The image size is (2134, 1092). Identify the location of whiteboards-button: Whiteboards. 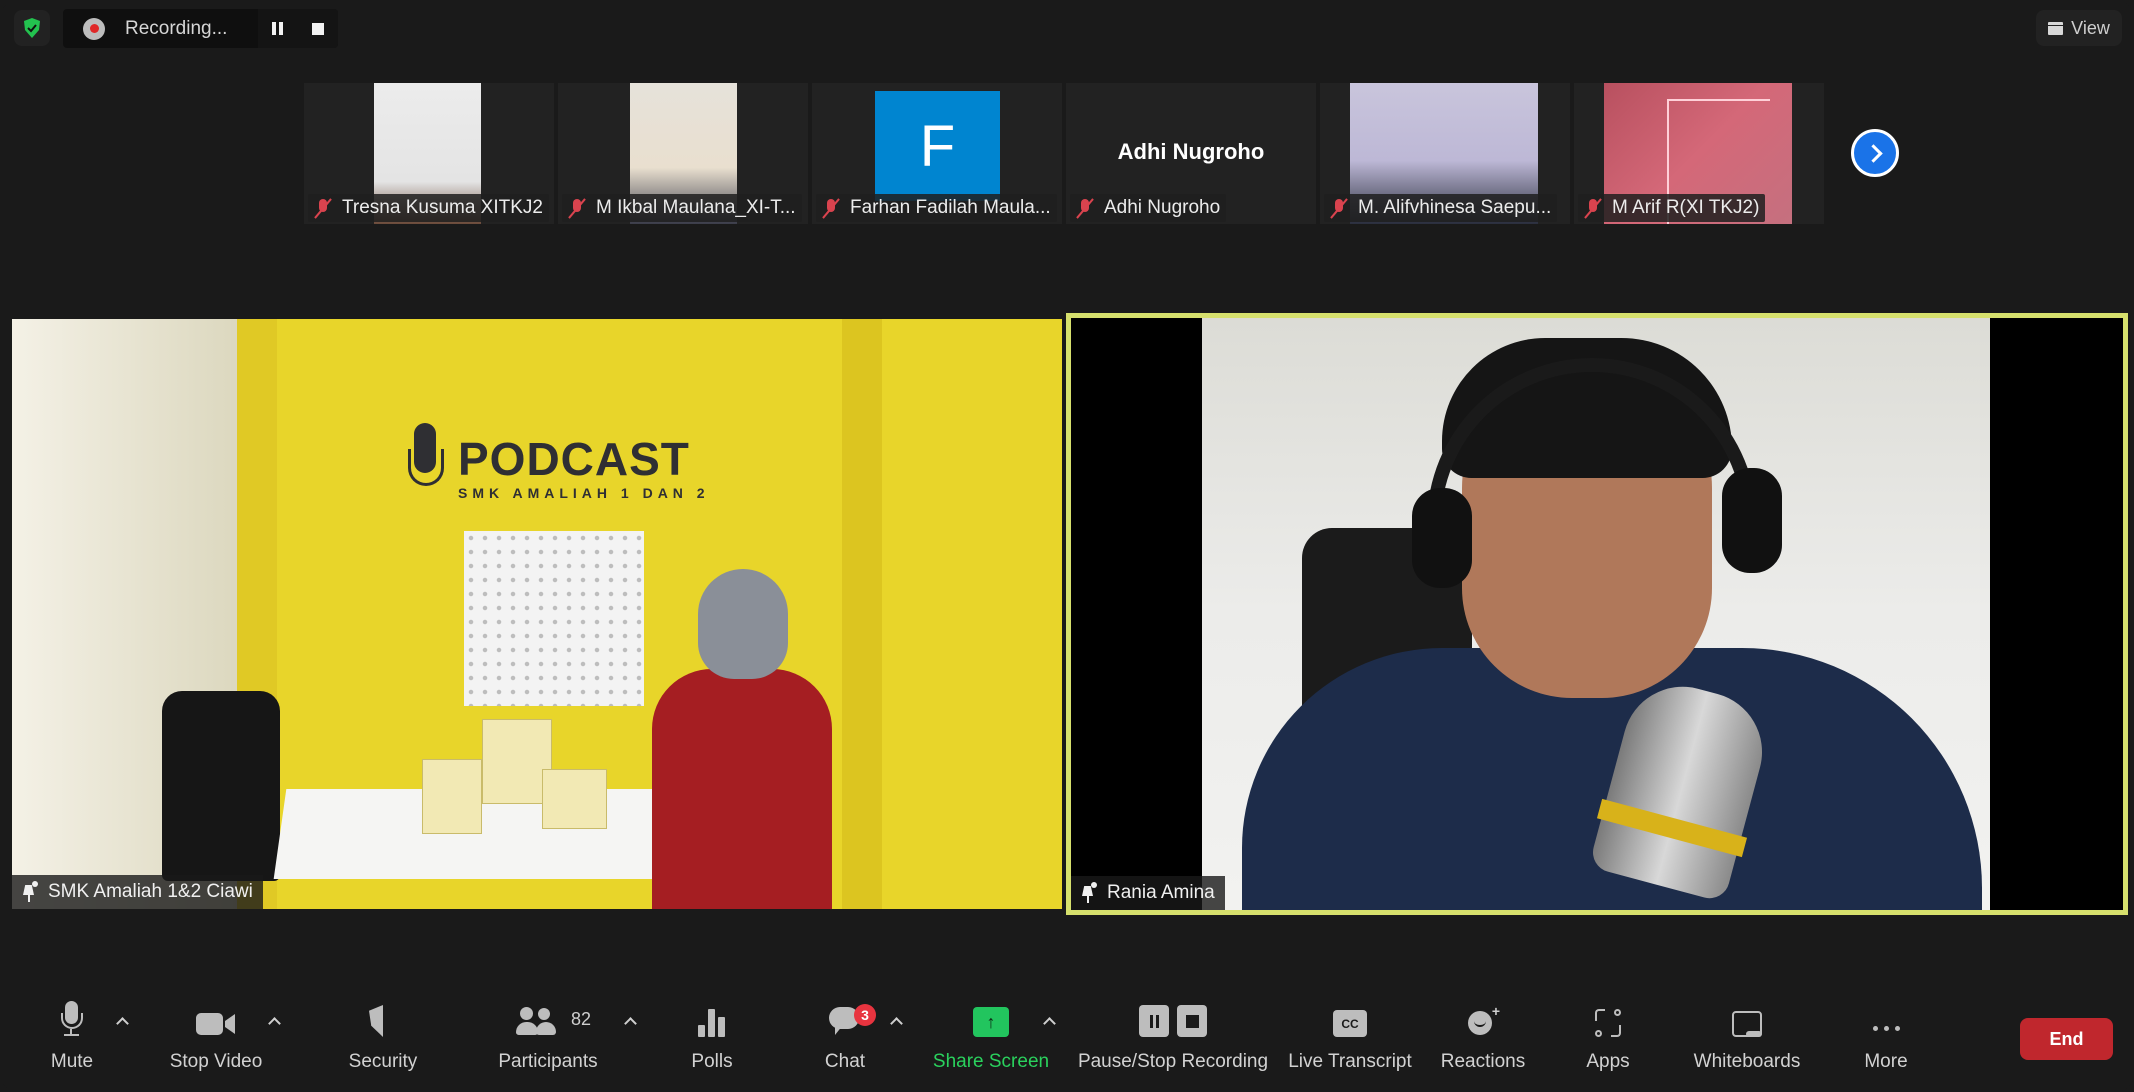
(1747, 1043).